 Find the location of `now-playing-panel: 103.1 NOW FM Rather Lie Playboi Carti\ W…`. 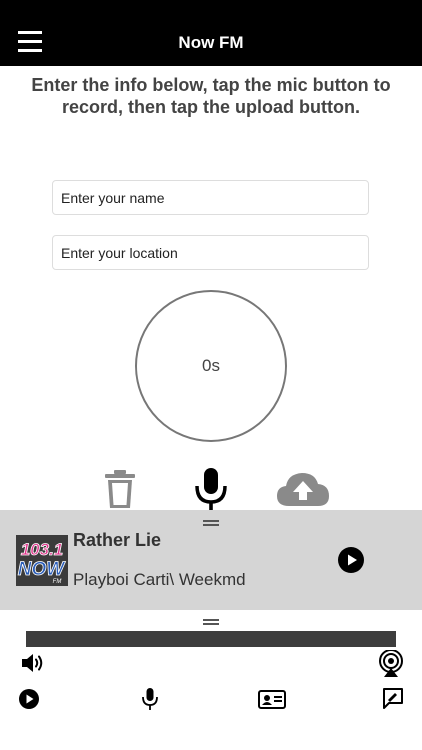

now-playing-panel: 103.1 NOW FM Rather Lie Playboi Carti\ W… is located at coordinates (211, 560).